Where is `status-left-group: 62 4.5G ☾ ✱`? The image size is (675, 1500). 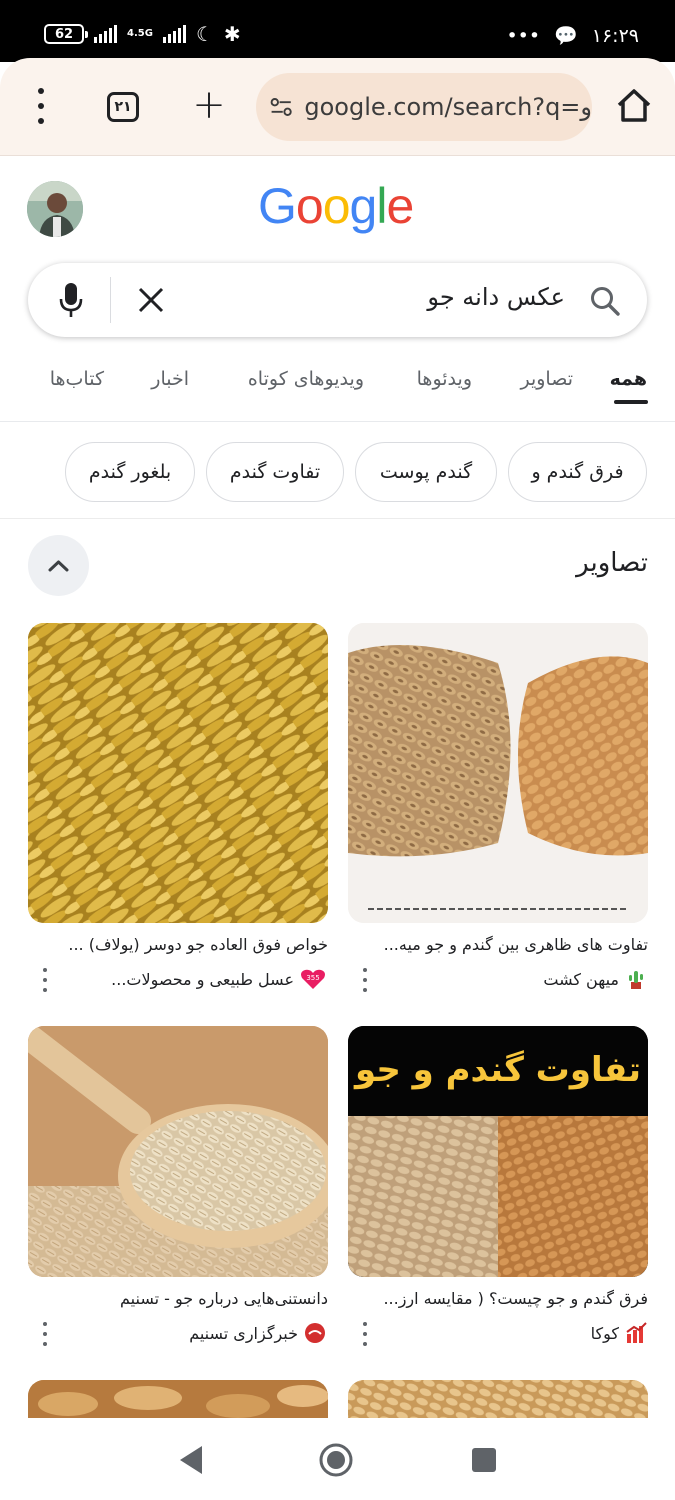
status-left-group: 62 4.5G ☾ ✱ is located at coordinates (142, 34).